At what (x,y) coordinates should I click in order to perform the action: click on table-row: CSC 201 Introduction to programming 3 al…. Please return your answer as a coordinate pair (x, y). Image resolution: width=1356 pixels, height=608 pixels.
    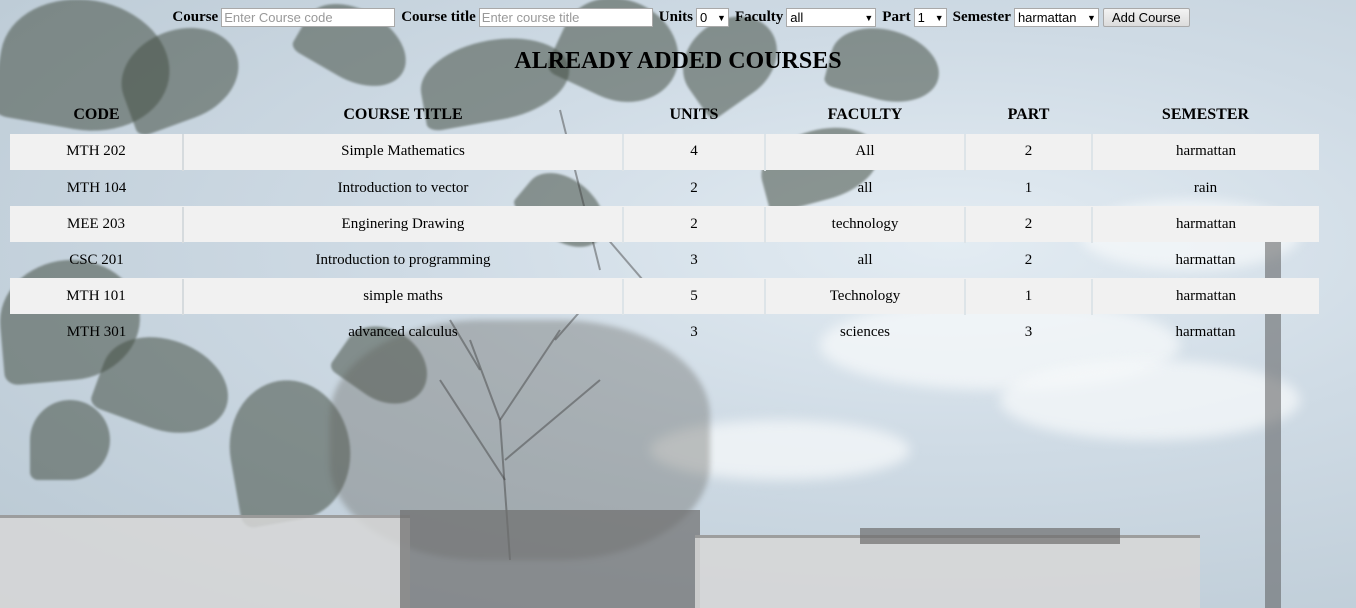
    Looking at the image, I should click on (664, 260).